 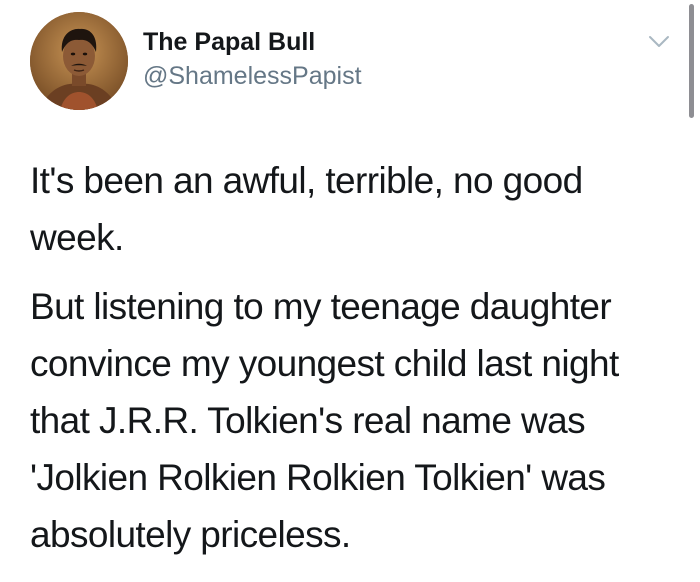 I want to click on avatar-image, so click(x=79, y=61).